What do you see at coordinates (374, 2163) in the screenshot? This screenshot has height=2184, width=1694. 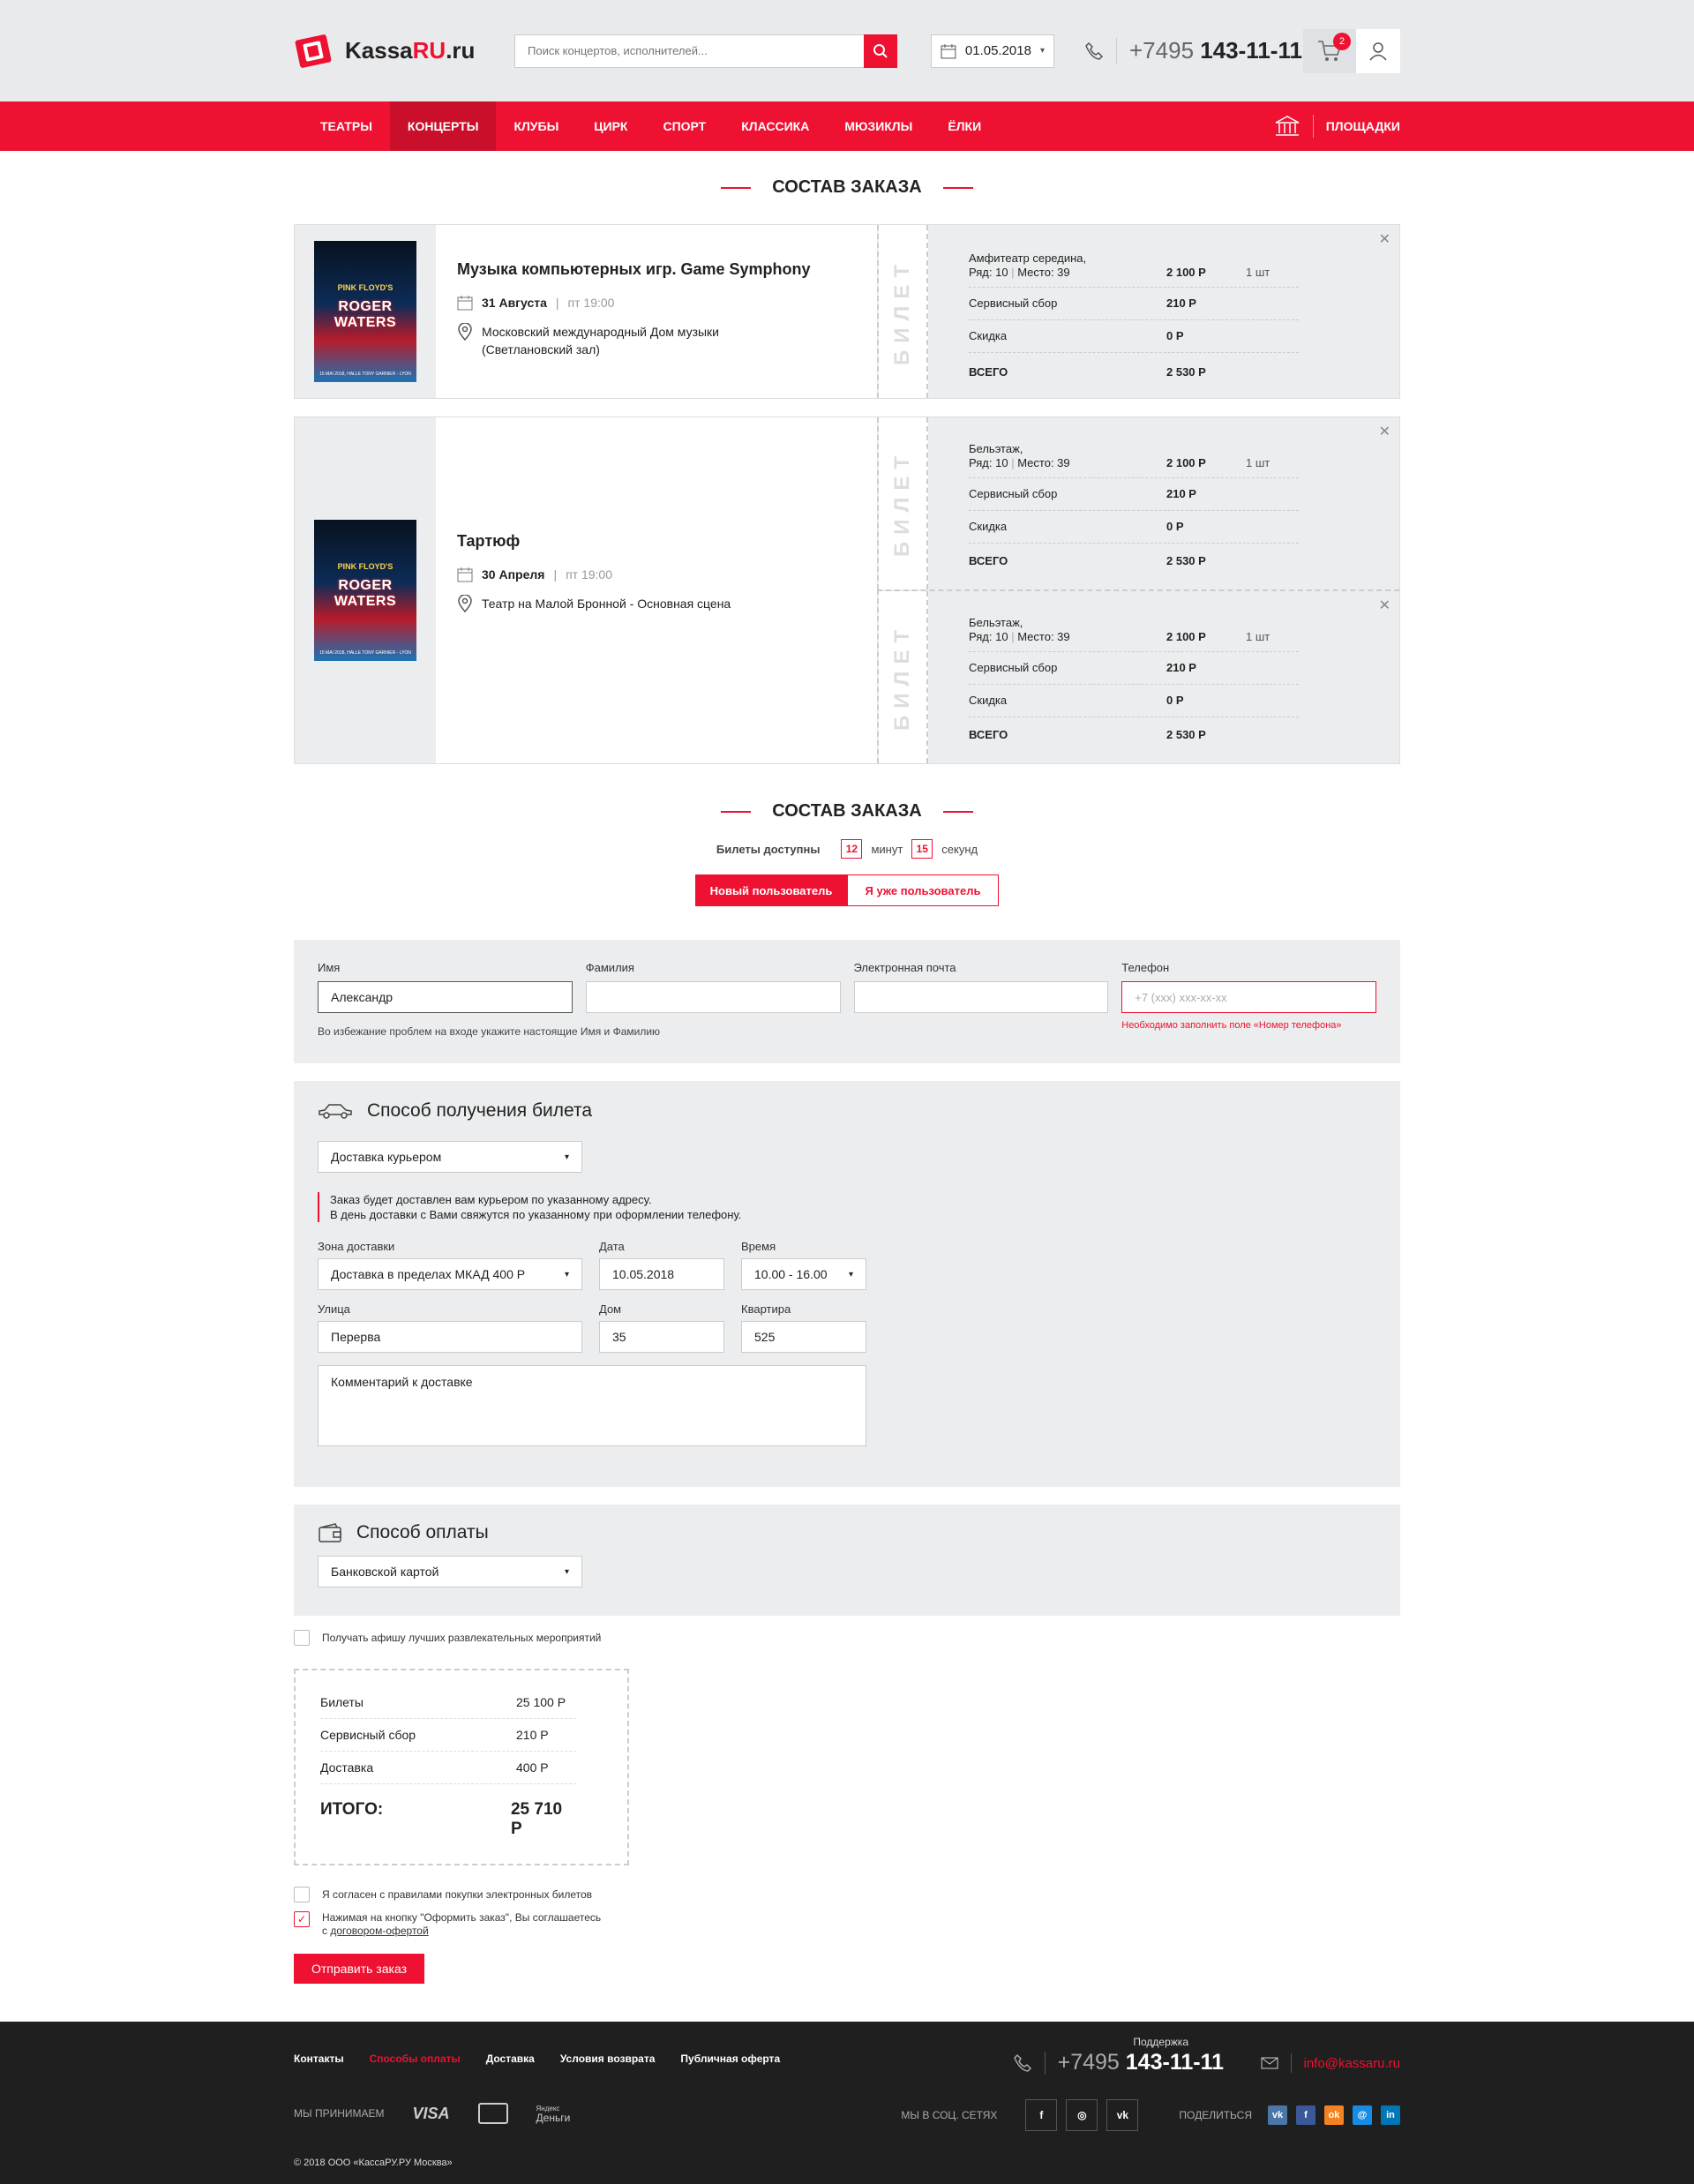 I see `copyright: © 2018 ООО «КассаРУ.РУ Москва»` at bounding box center [374, 2163].